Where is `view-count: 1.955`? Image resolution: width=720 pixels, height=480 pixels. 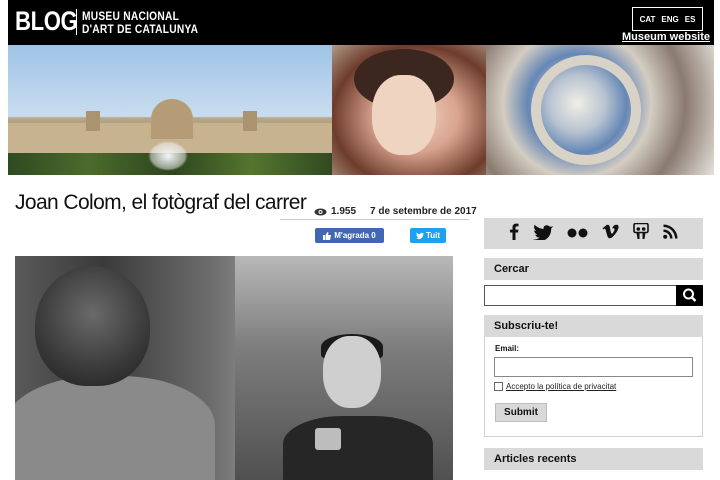 view-count: 1.955 is located at coordinates (335, 211).